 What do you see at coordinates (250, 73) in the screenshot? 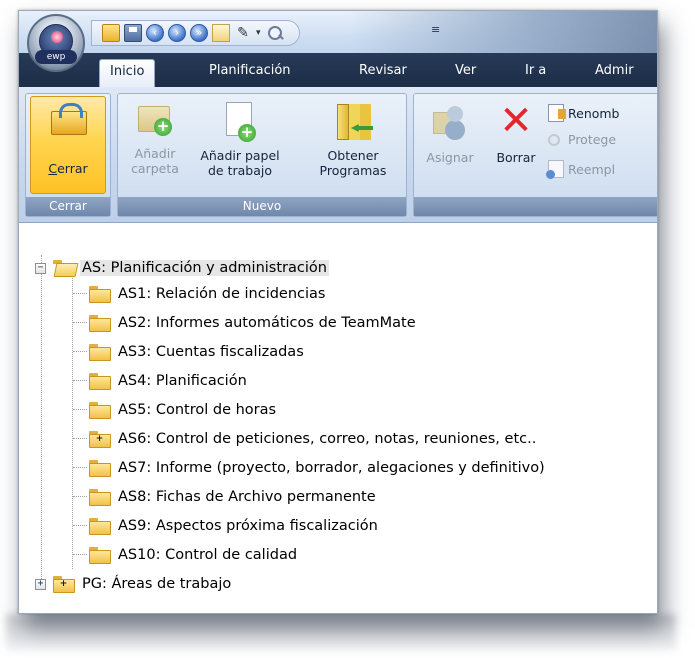
I see `tab-planificacion: Planificación` at bounding box center [250, 73].